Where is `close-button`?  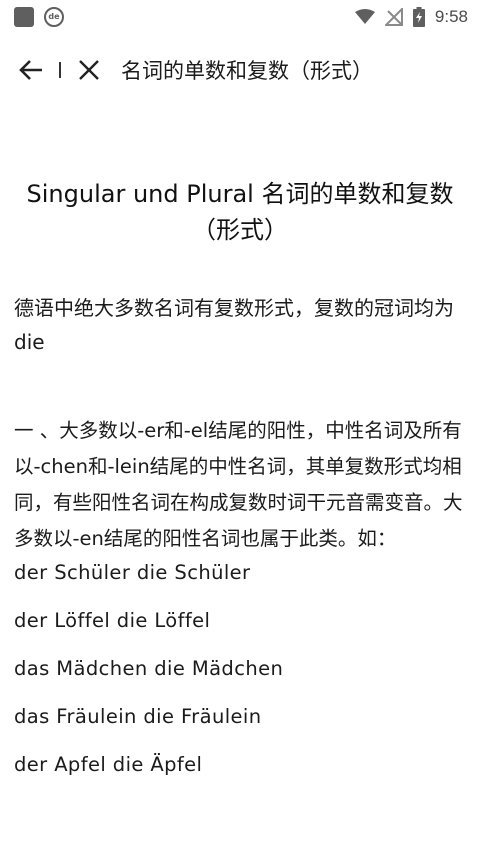
close-button is located at coordinates (89, 70).